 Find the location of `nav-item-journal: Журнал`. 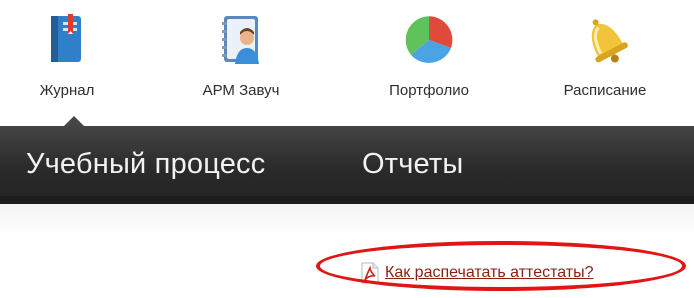

nav-item-journal: Журнал is located at coordinates (67, 58).